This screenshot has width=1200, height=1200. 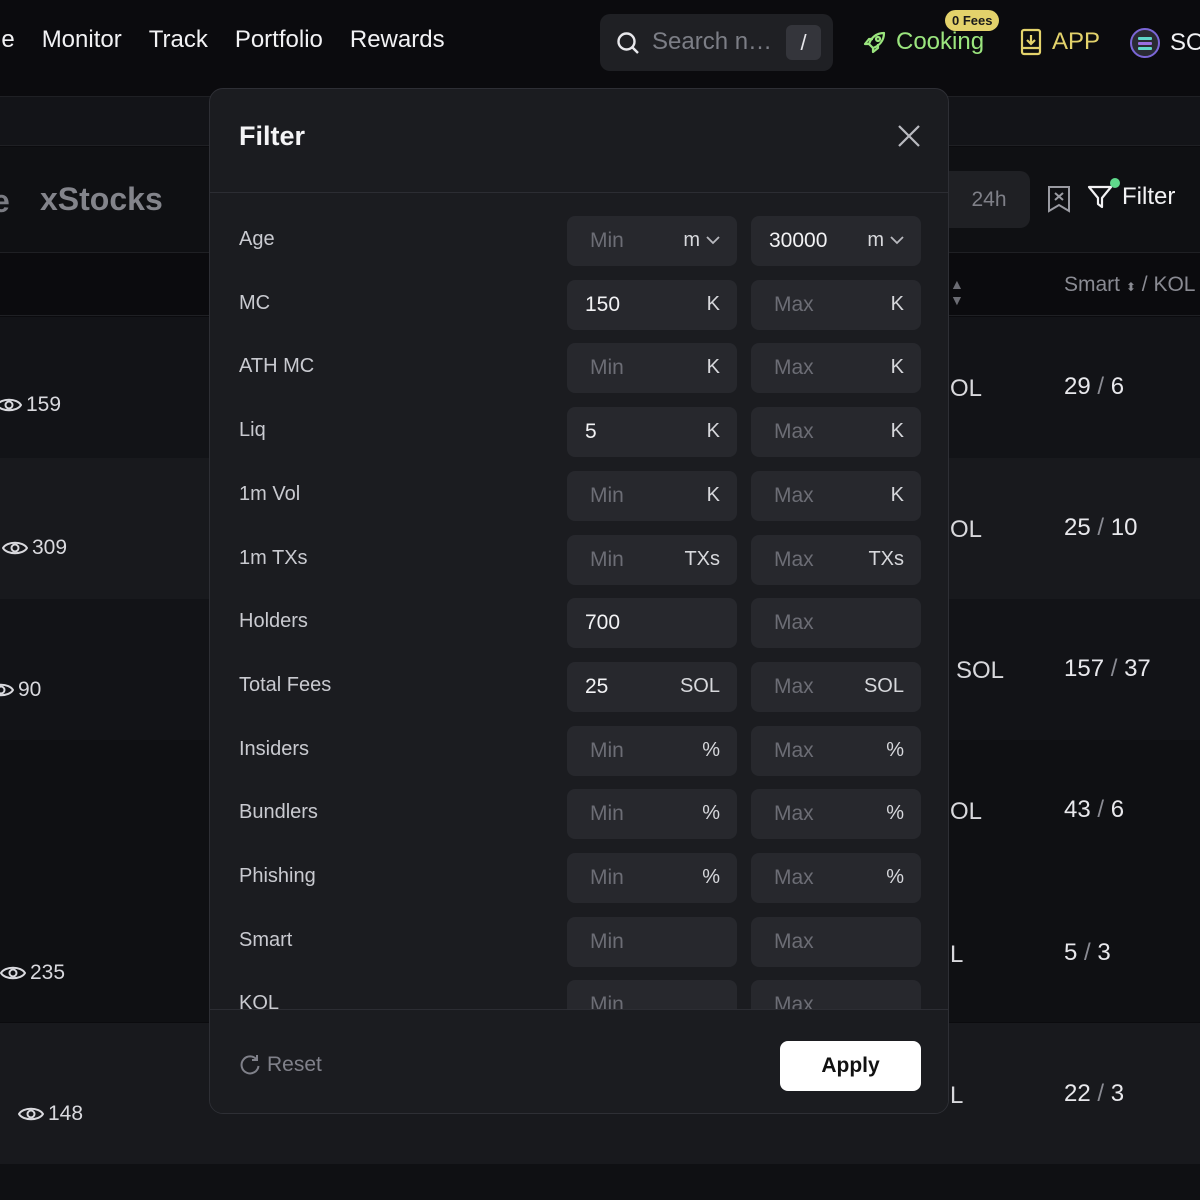 What do you see at coordinates (1031, 42) in the screenshot?
I see `download-app-icon` at bounding box center [1031, 42].